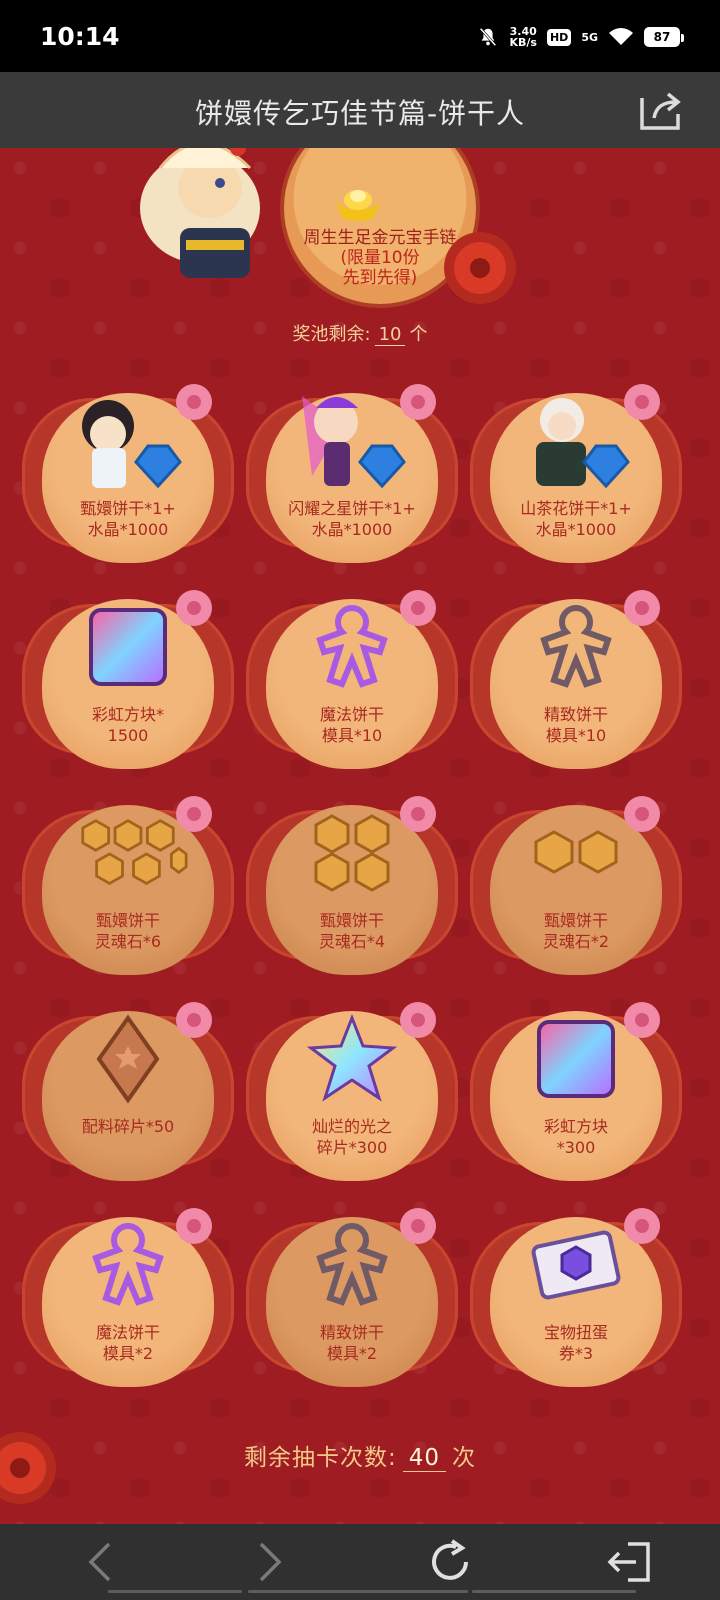 This screenshot has height=1600, width=720. Describe the element at coordinates (352, 519) in the screenshot. I see `prize-label: 闪耀之星饼干*1+ 水晶*1000` at that location.